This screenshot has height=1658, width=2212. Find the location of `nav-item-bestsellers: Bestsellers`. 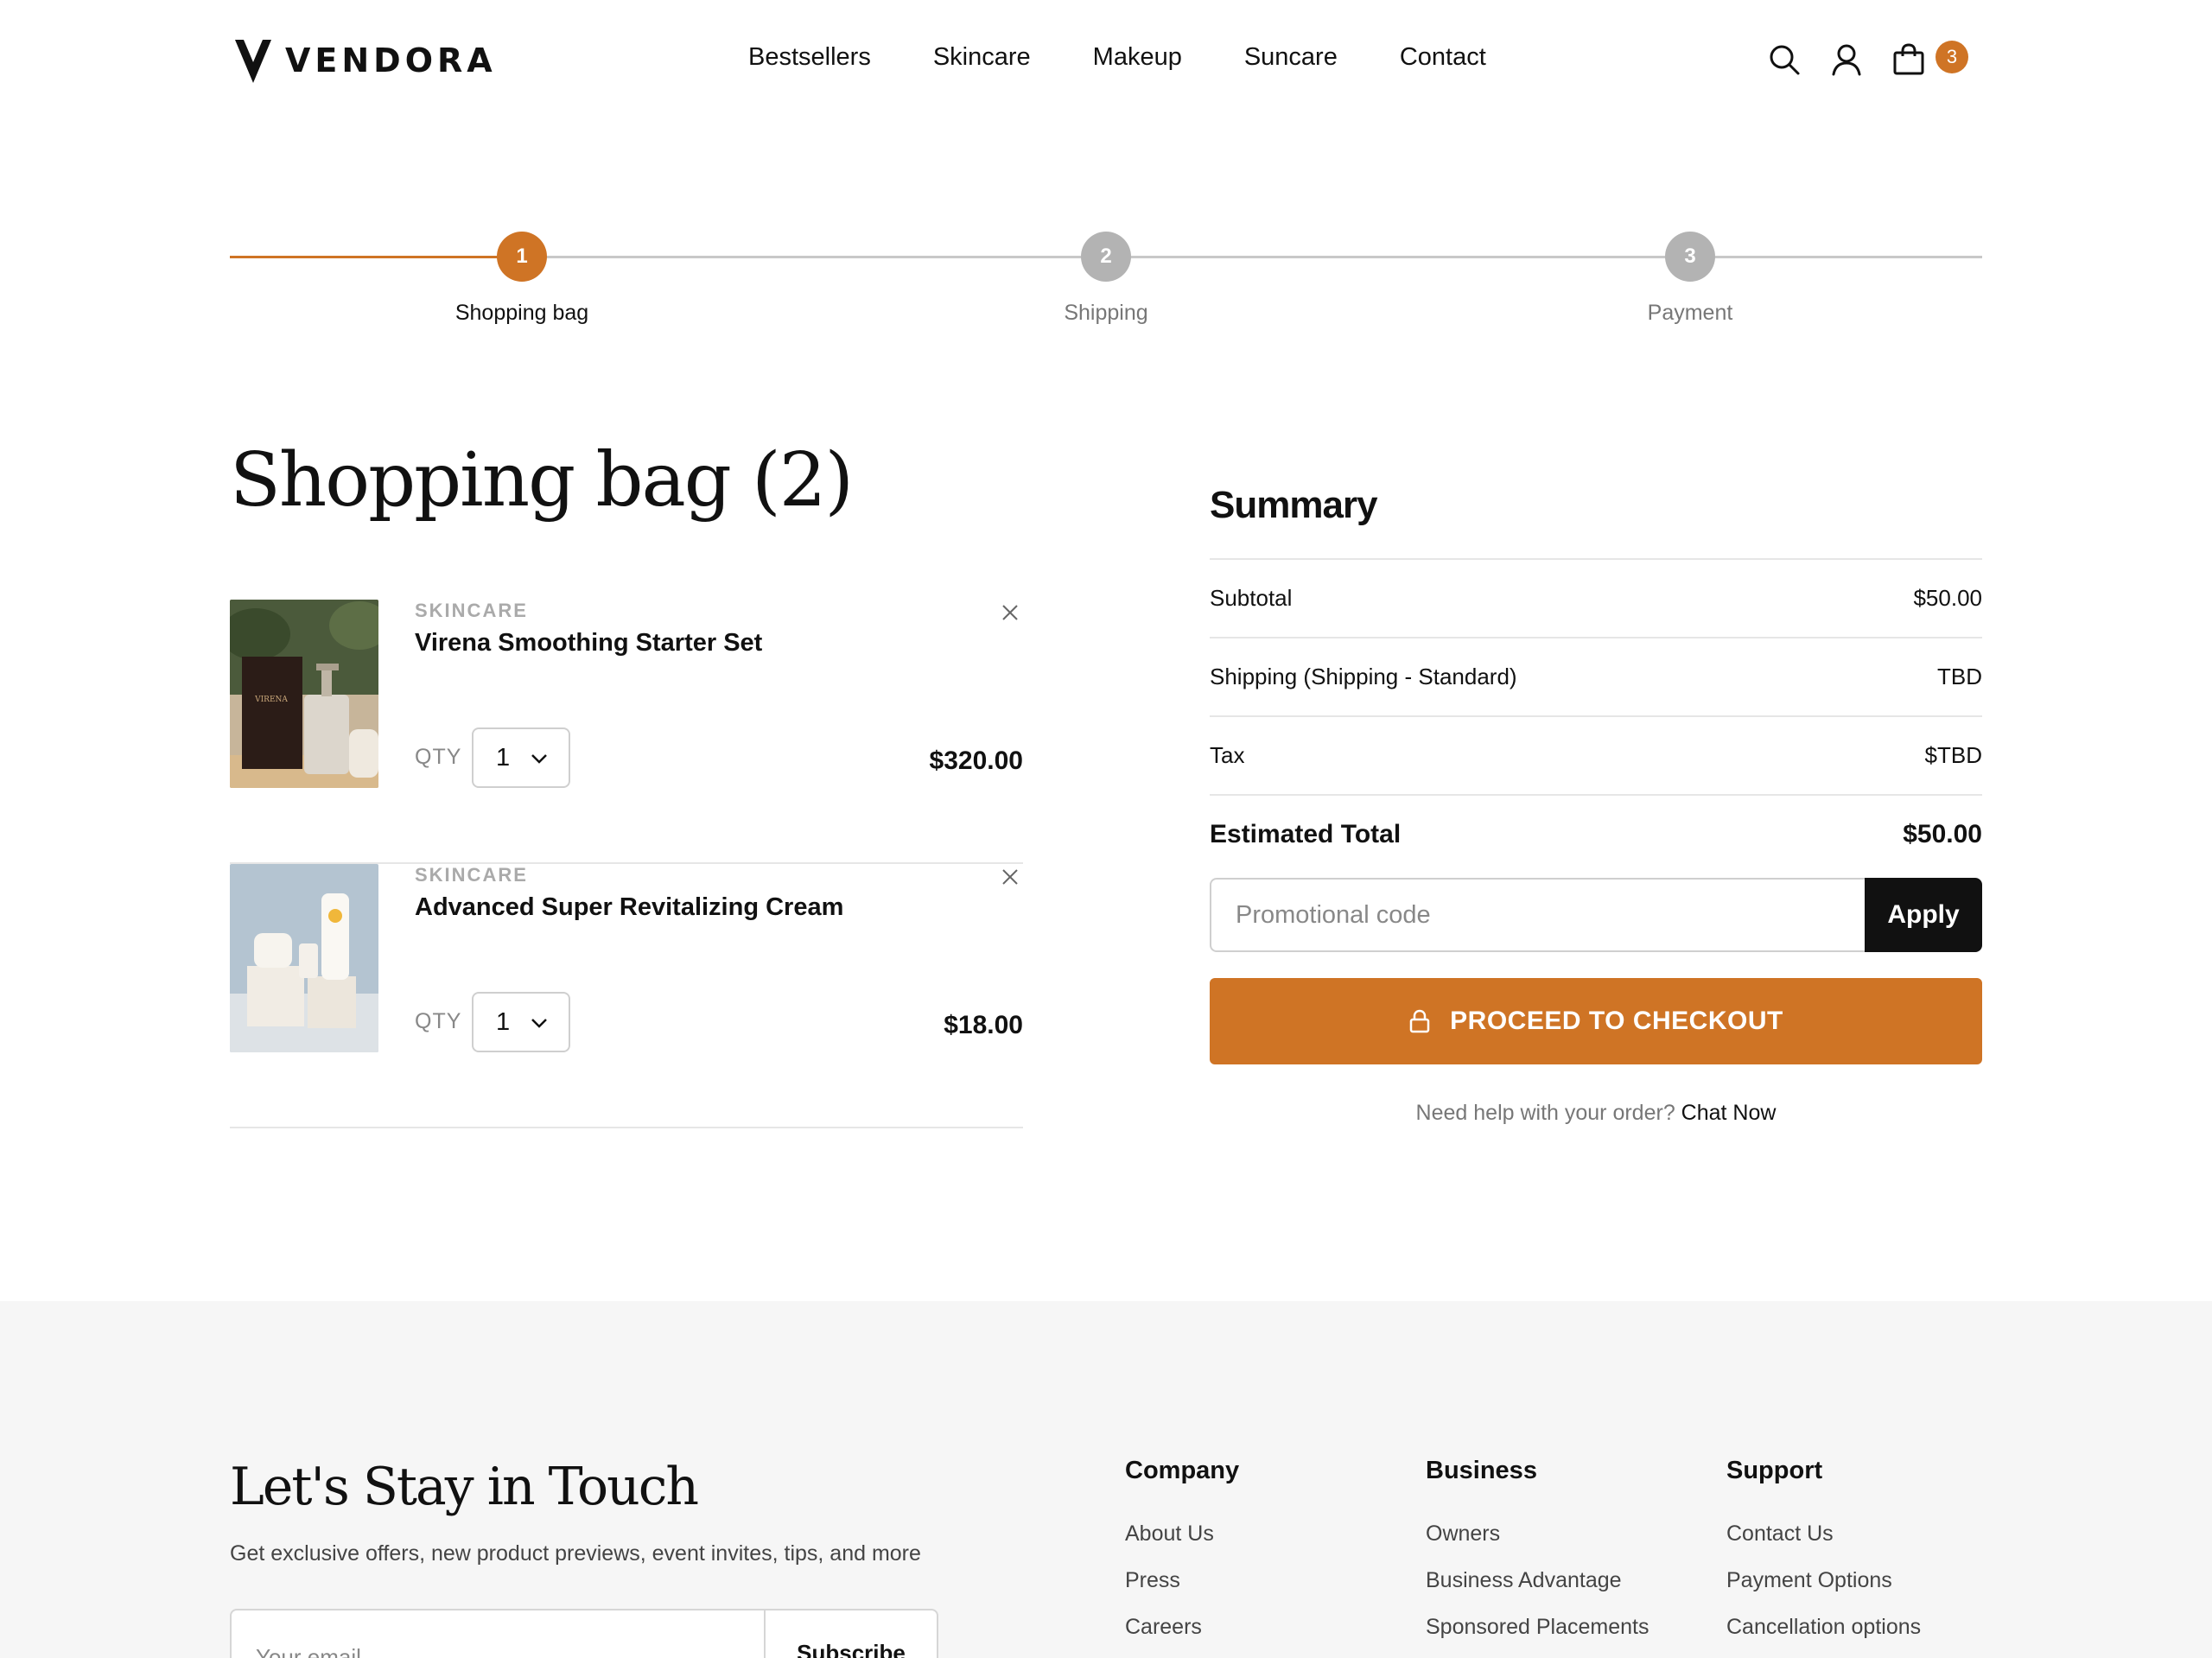

nav-item-bestsellers: Bestsellers is located at coordinates (809, 57).